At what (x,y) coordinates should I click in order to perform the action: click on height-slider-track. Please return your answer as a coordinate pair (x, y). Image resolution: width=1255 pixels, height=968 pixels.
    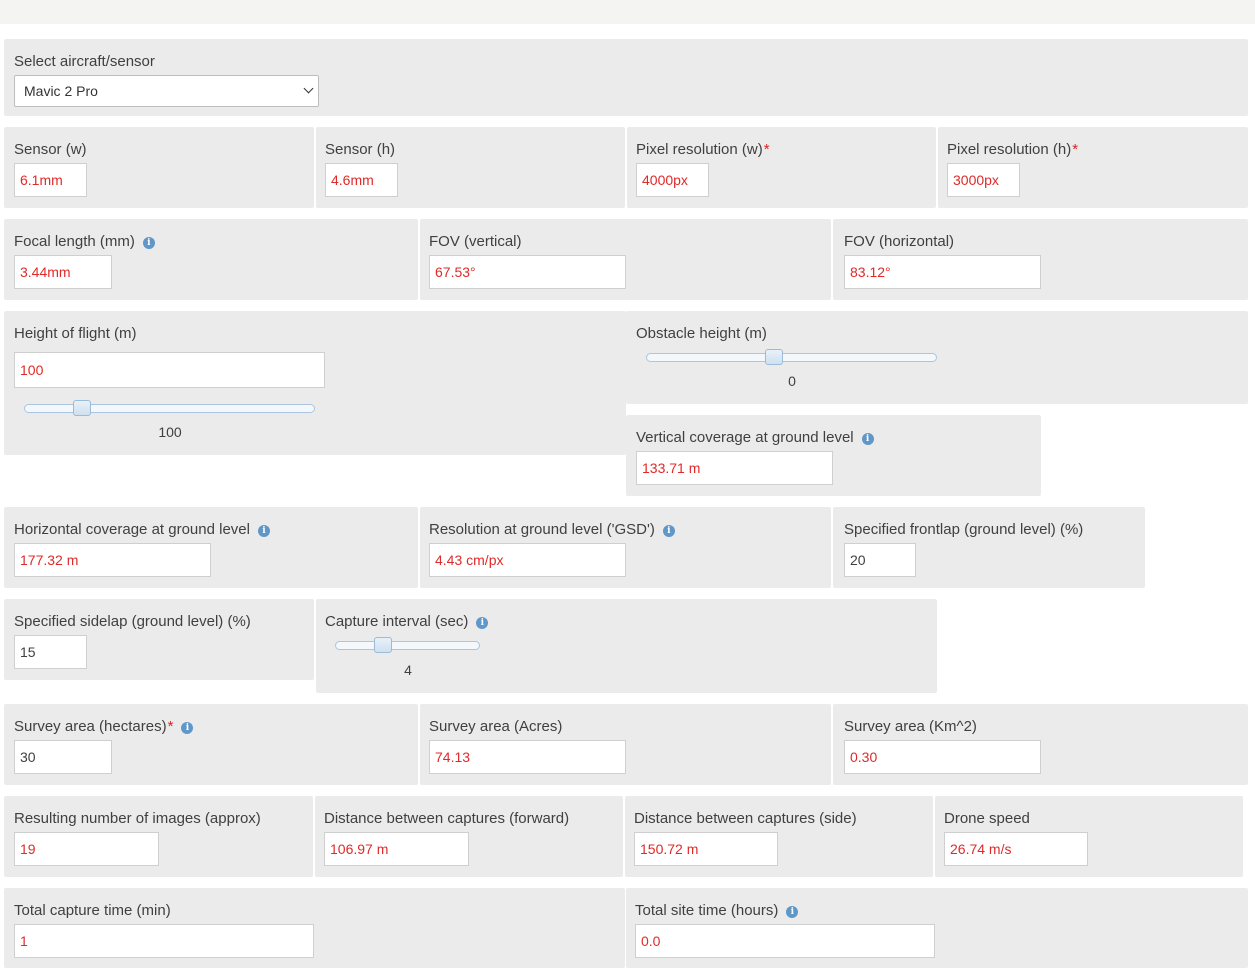
    Looking at the image, I should click on (169, 408).